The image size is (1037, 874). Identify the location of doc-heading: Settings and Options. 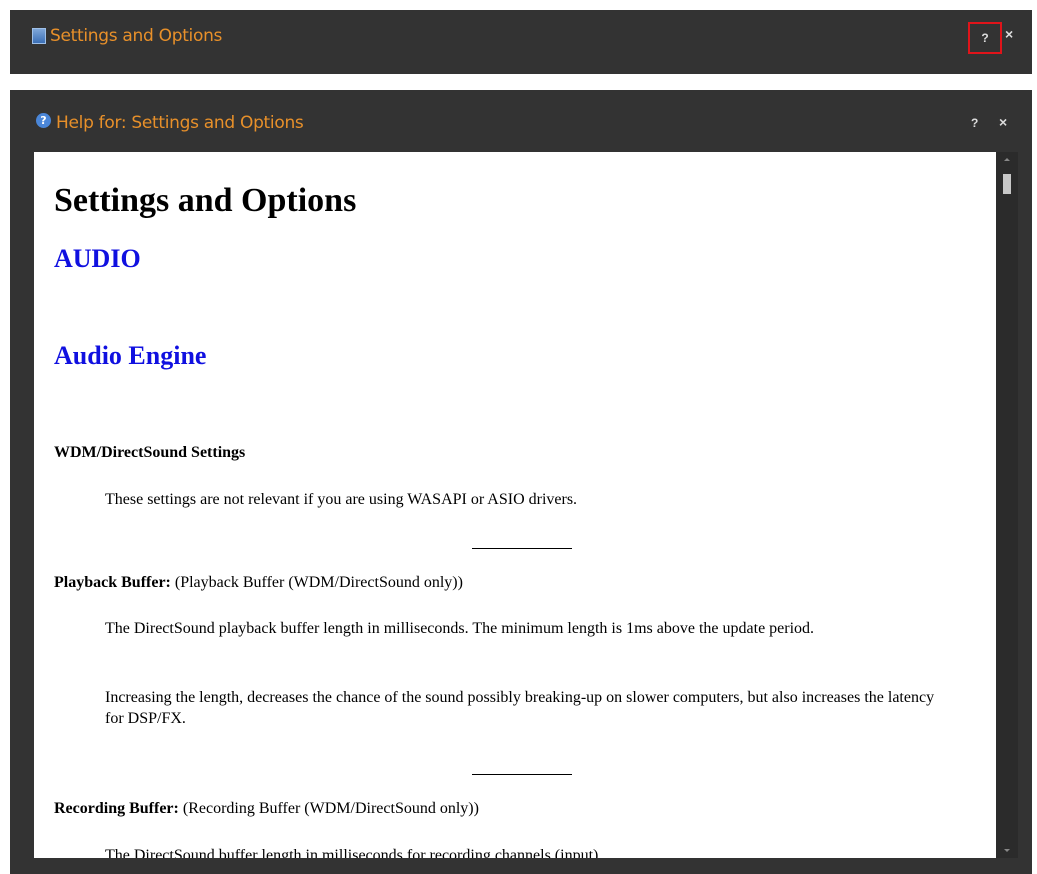
(205, 200).